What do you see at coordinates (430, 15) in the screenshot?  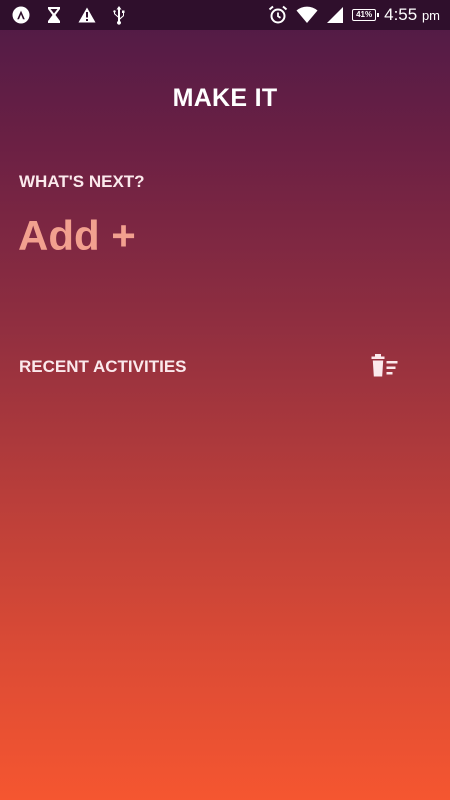 I see `clock-ampm: pm` at bounding box center [430, 15].